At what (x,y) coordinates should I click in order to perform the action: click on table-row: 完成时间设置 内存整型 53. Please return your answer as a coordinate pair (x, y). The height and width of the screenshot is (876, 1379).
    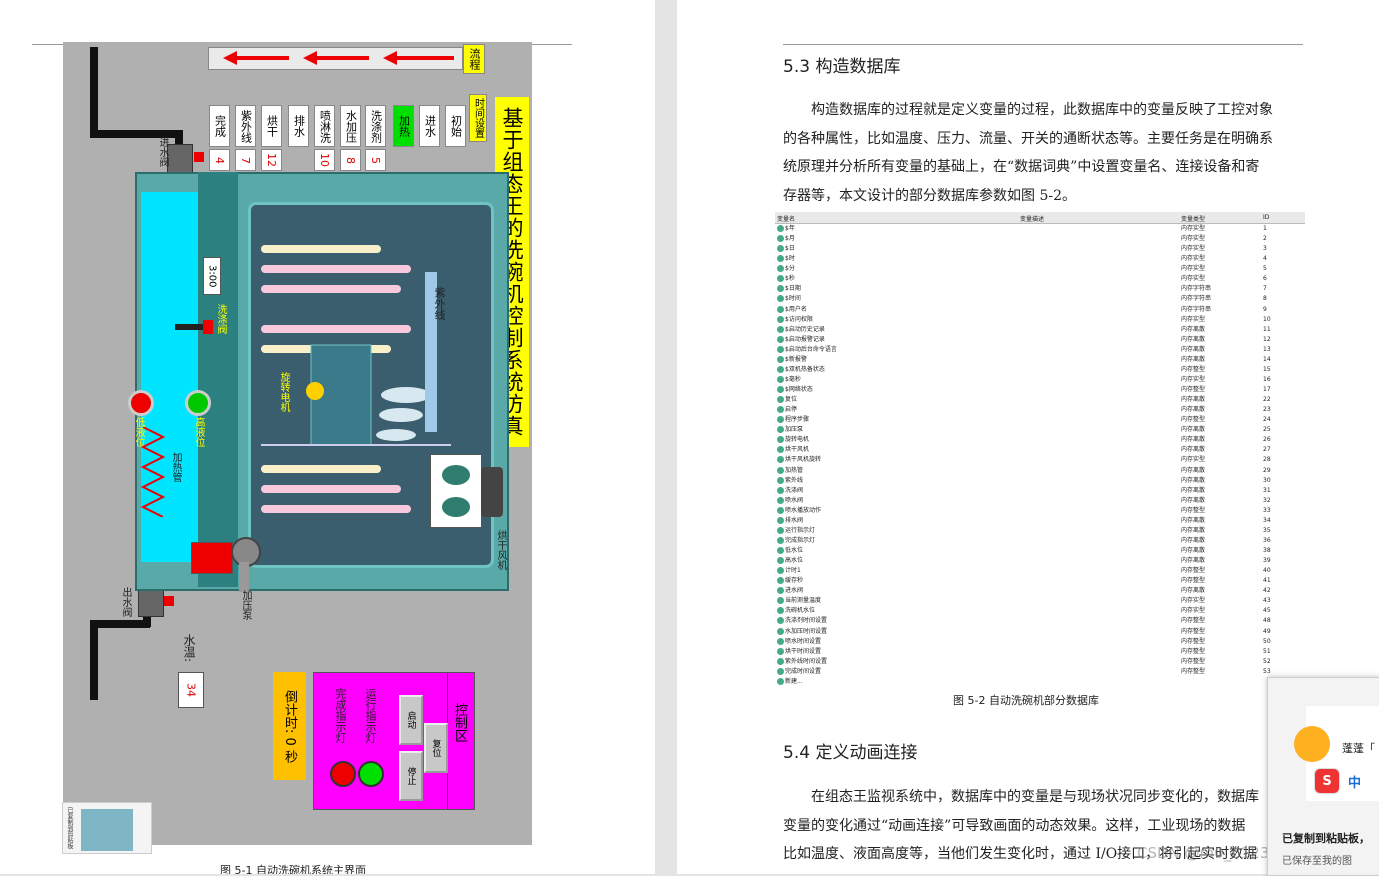
    Looking at the image, I should click on (1040, 672).